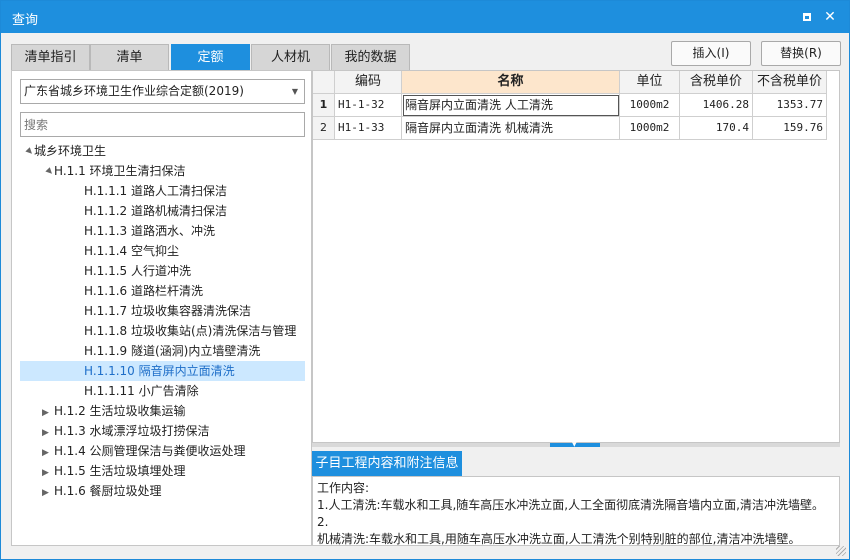 The image size is (850, 560). What do you see at coordinates (324, 105) in the screenshot?
I see `row-number: 1` at bounding box center [324, 105].